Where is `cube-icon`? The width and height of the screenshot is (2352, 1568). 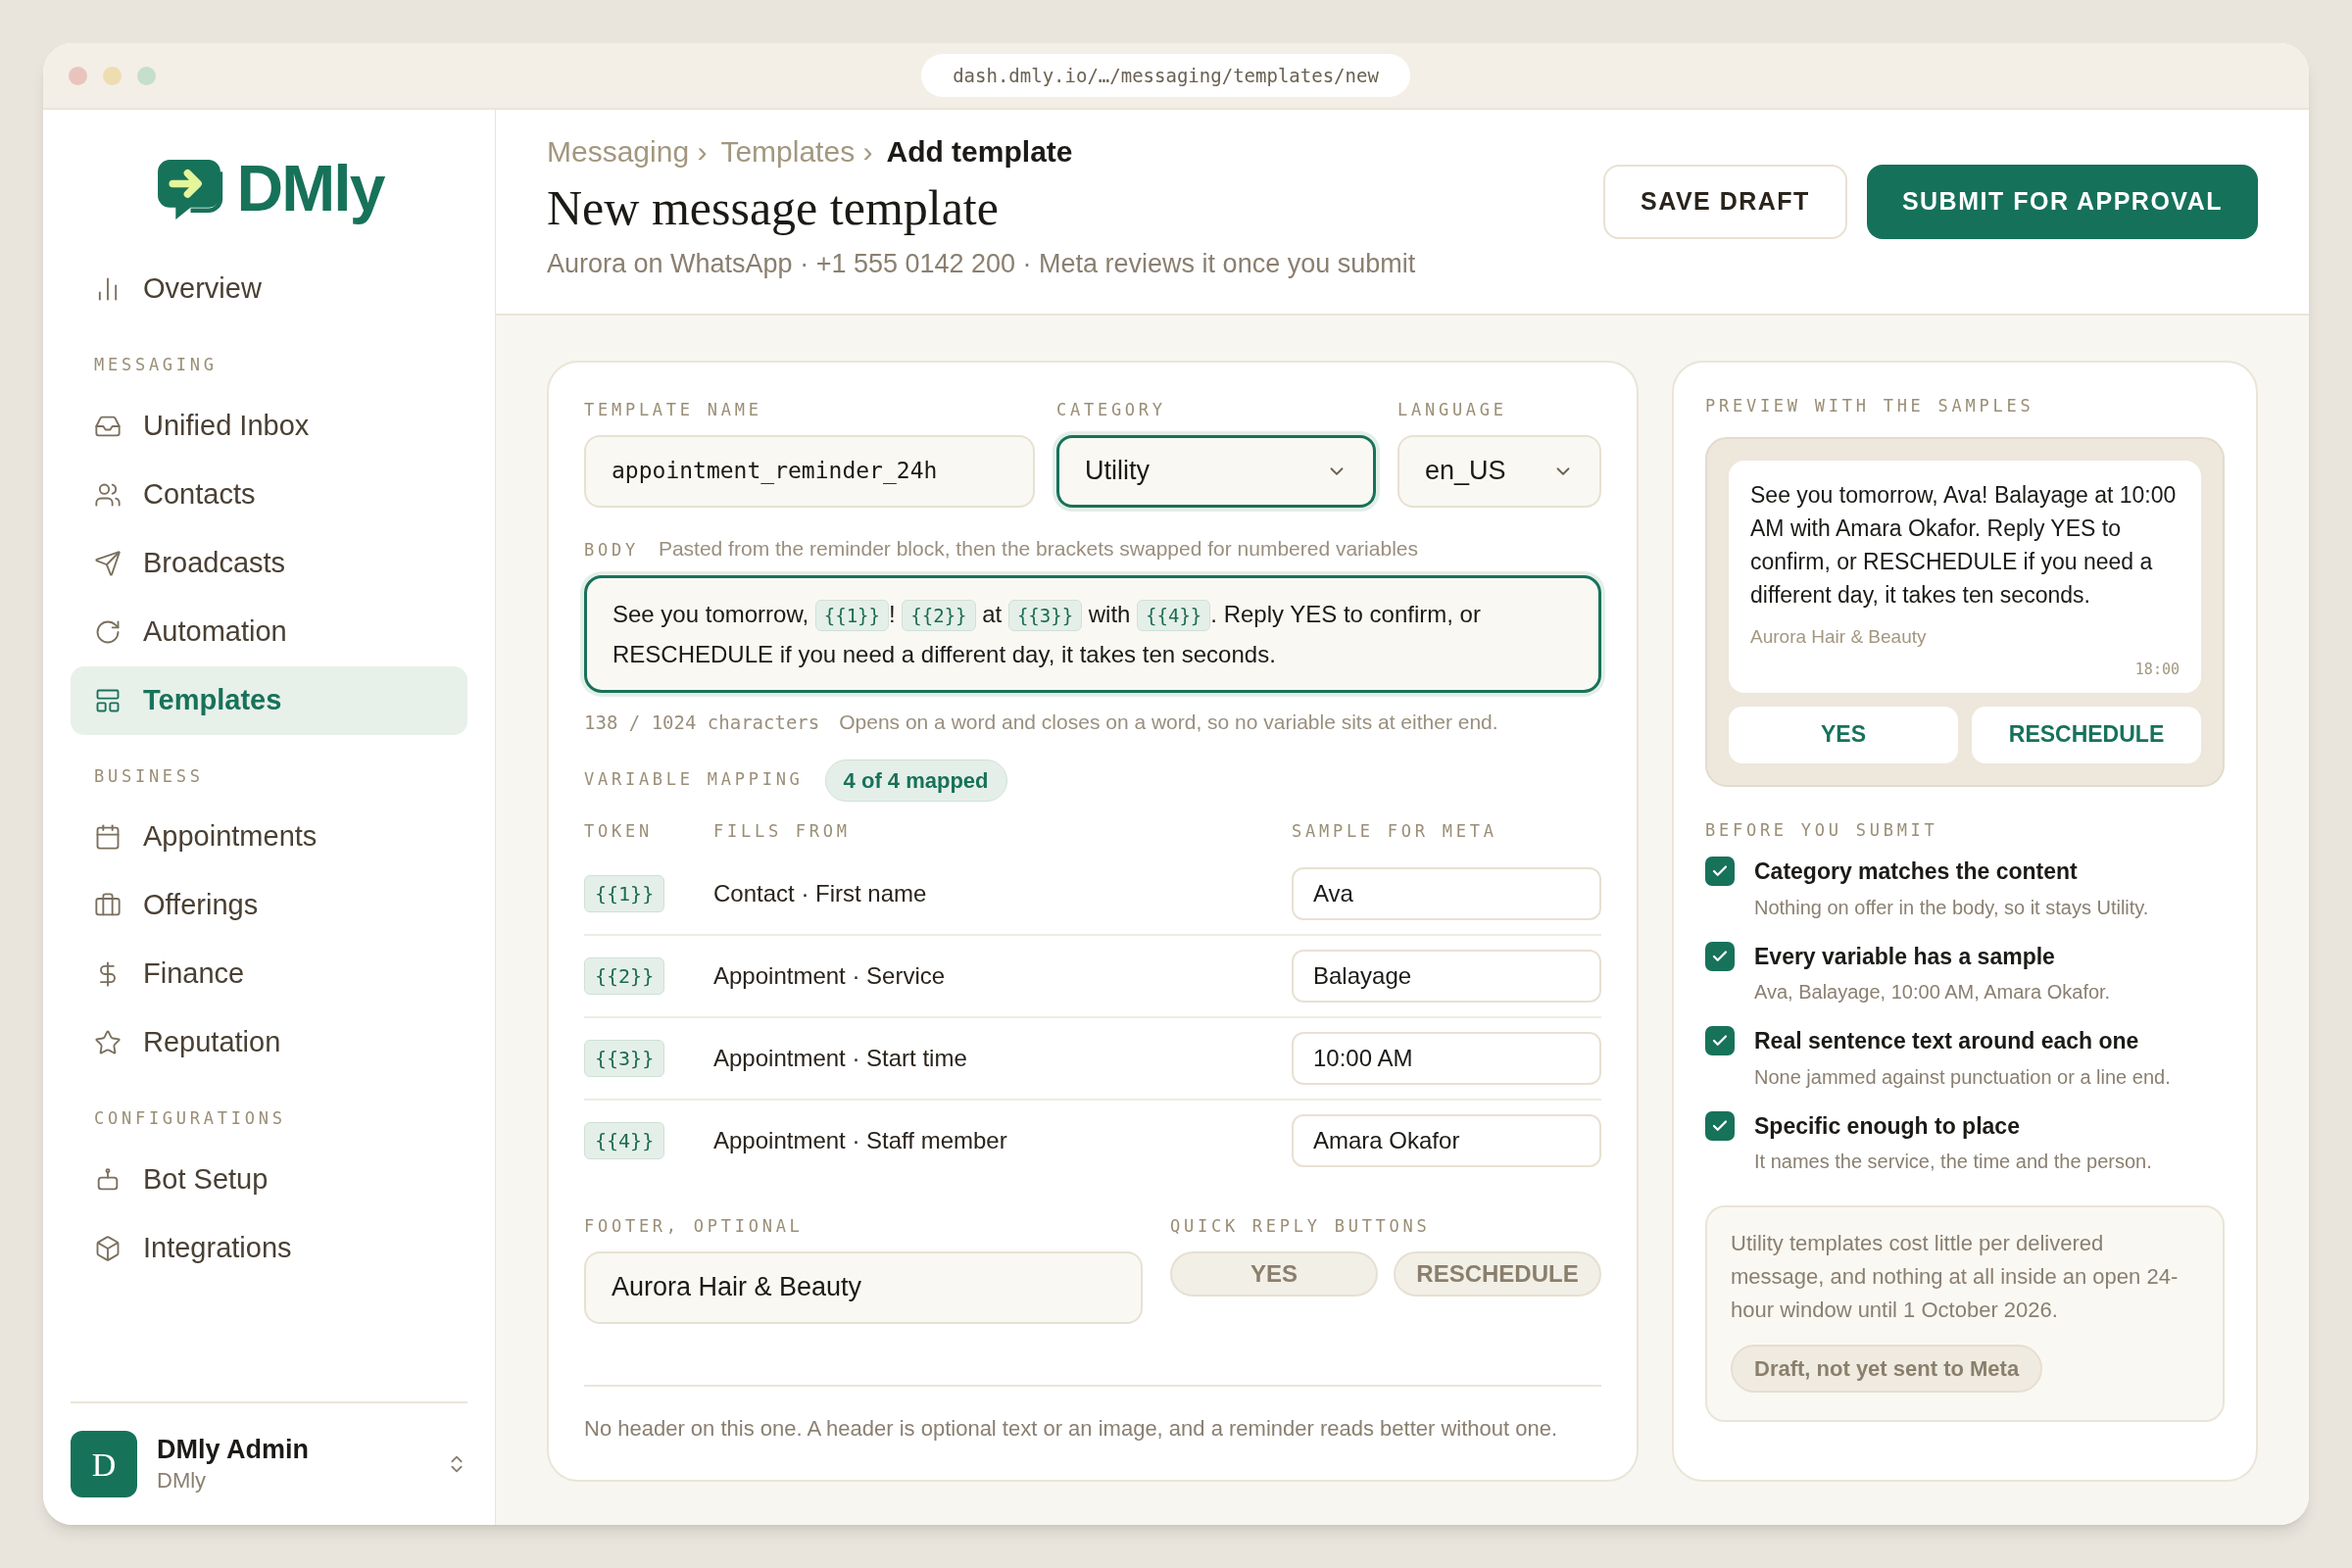 cube-icon is located at coordinates (108, 1248).